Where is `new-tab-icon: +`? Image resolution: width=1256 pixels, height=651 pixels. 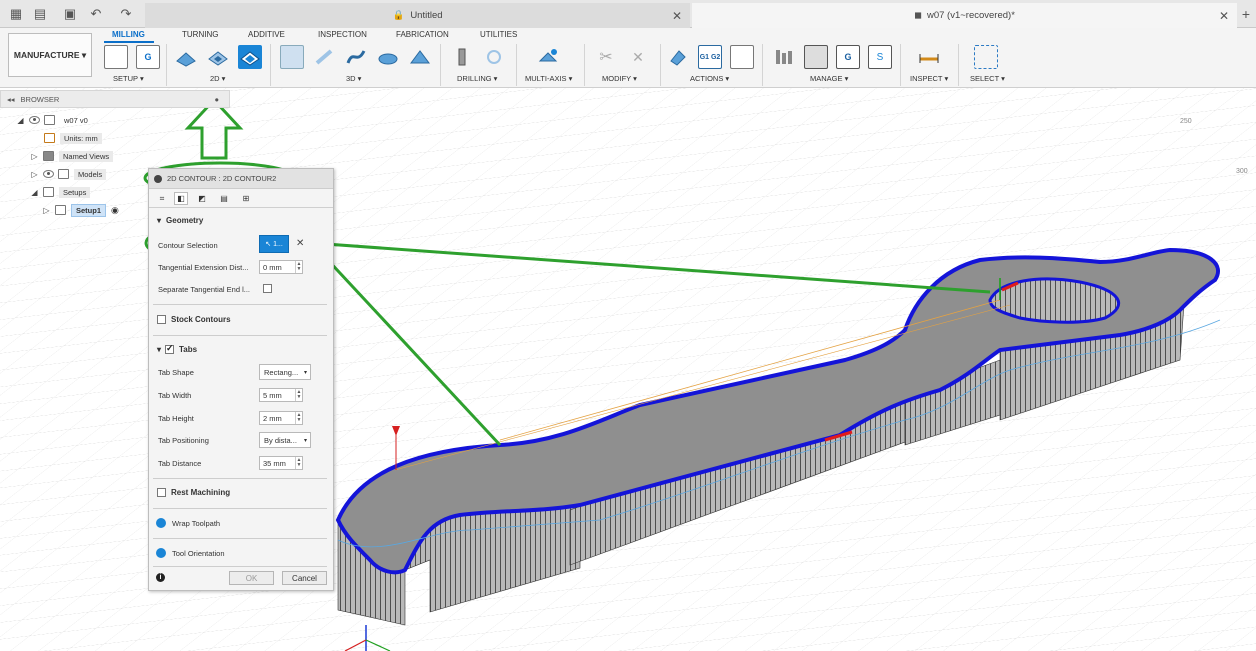
new-tab-icon: + is located at coordinates (1246, 14).